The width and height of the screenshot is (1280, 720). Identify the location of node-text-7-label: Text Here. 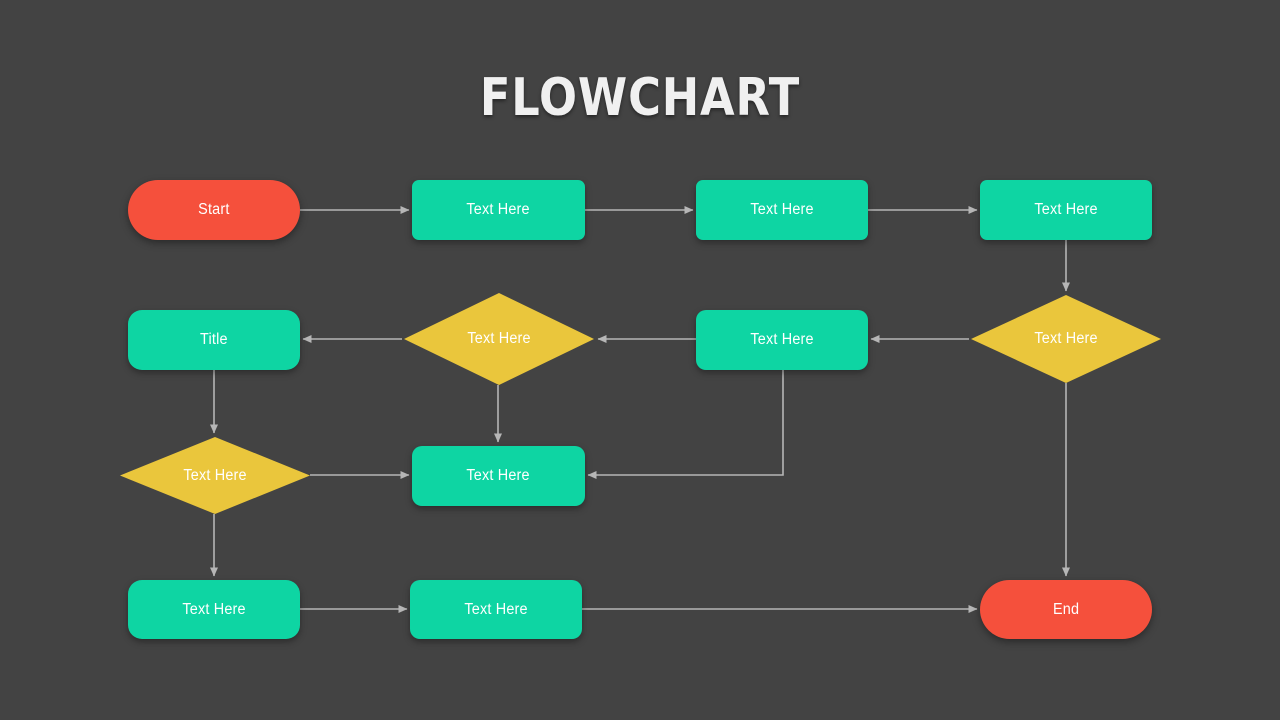
(496, 609).